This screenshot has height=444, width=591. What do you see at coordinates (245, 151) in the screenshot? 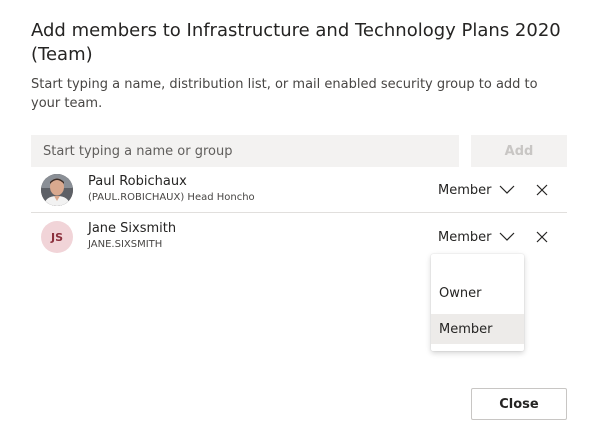
I see `member-search-input` at bounding box center [245, 151].